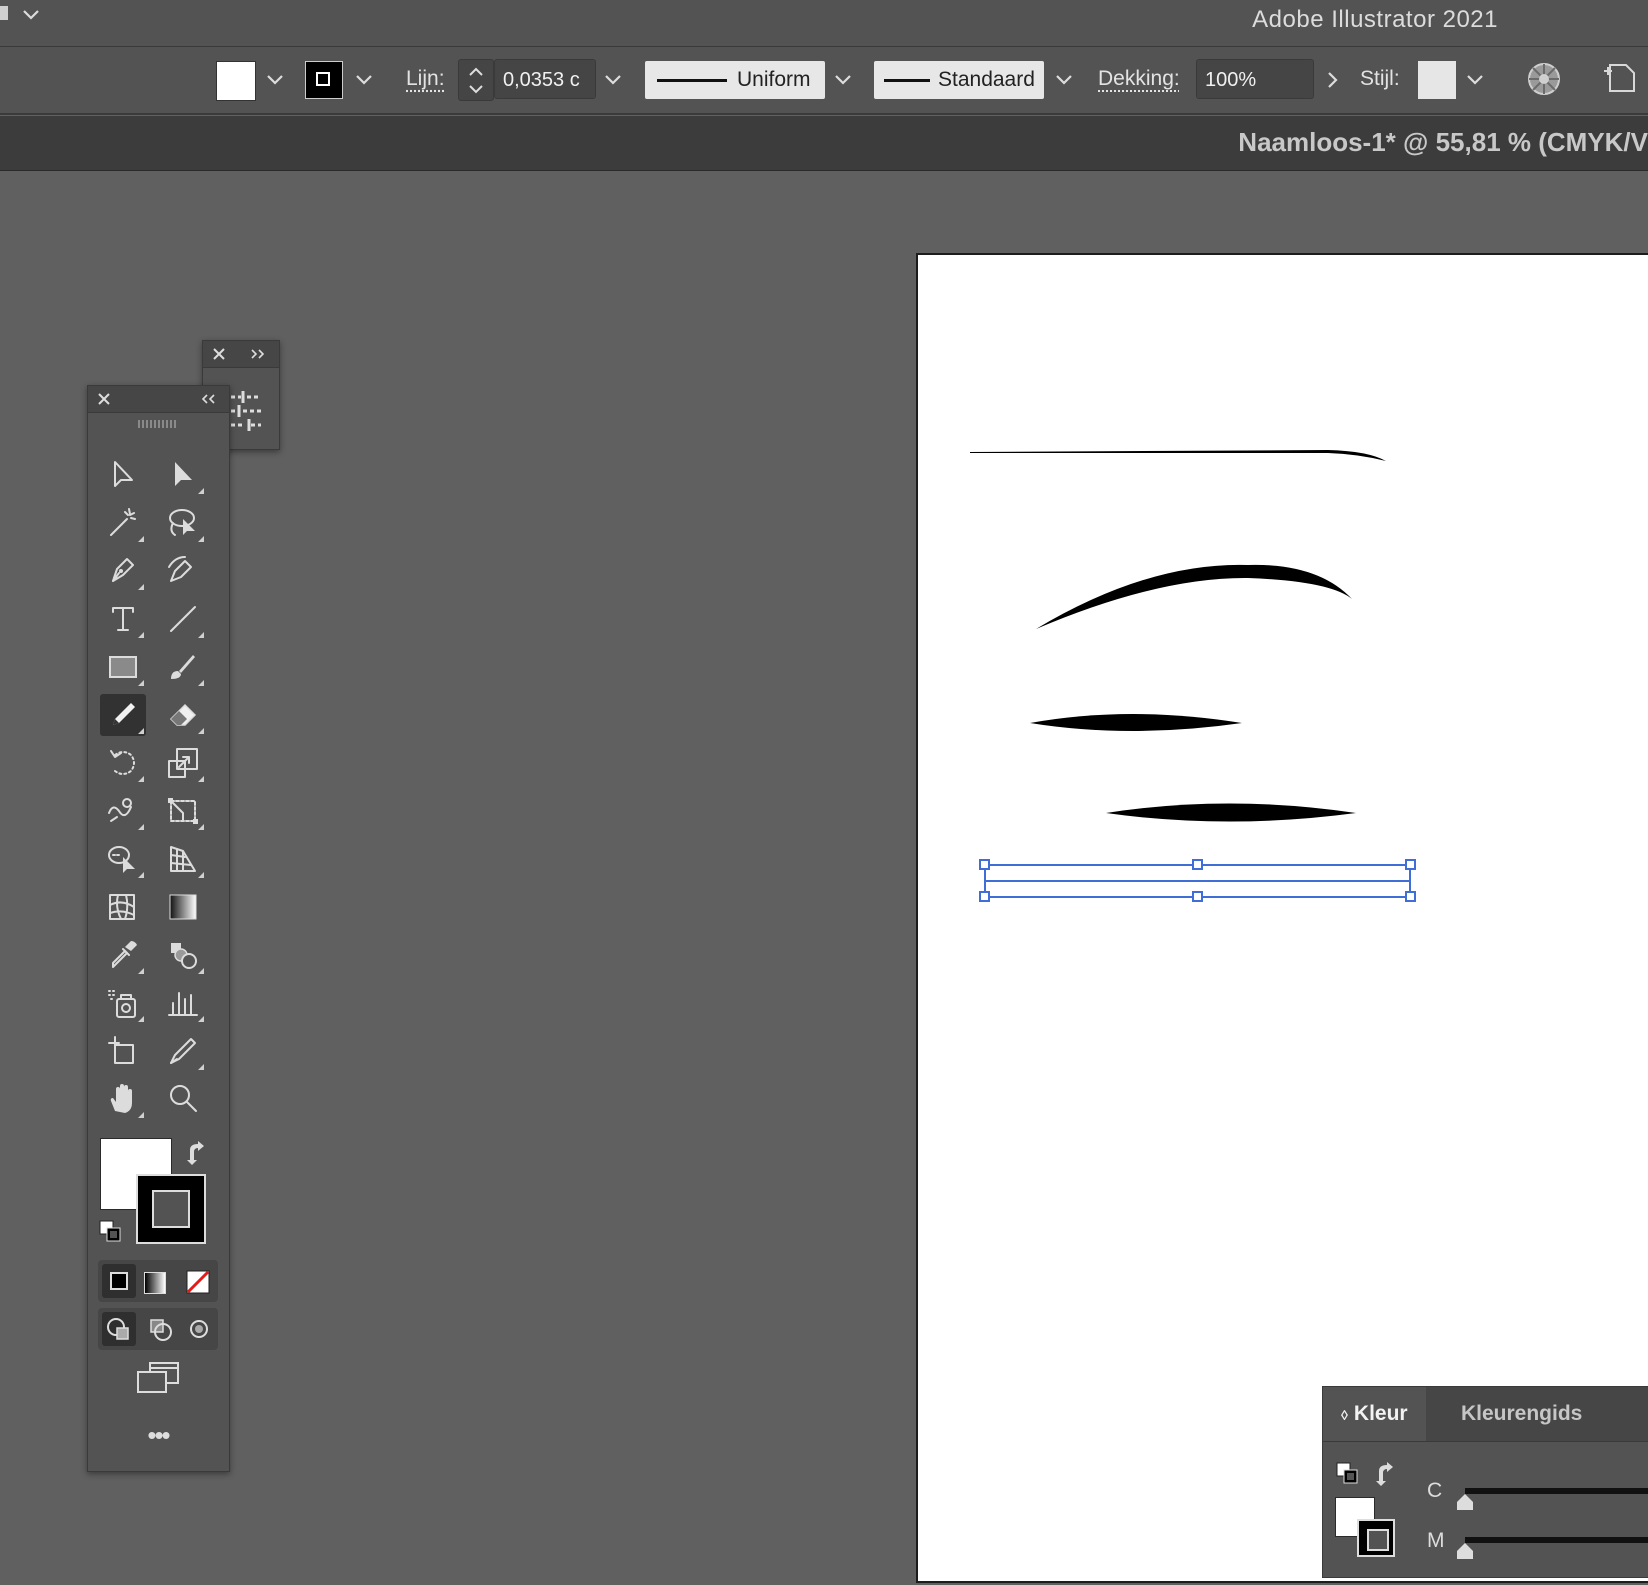  Describe the element at coordinates (158, 1379) in the screenshot. I see `change-screen-mode-icon` at that location.